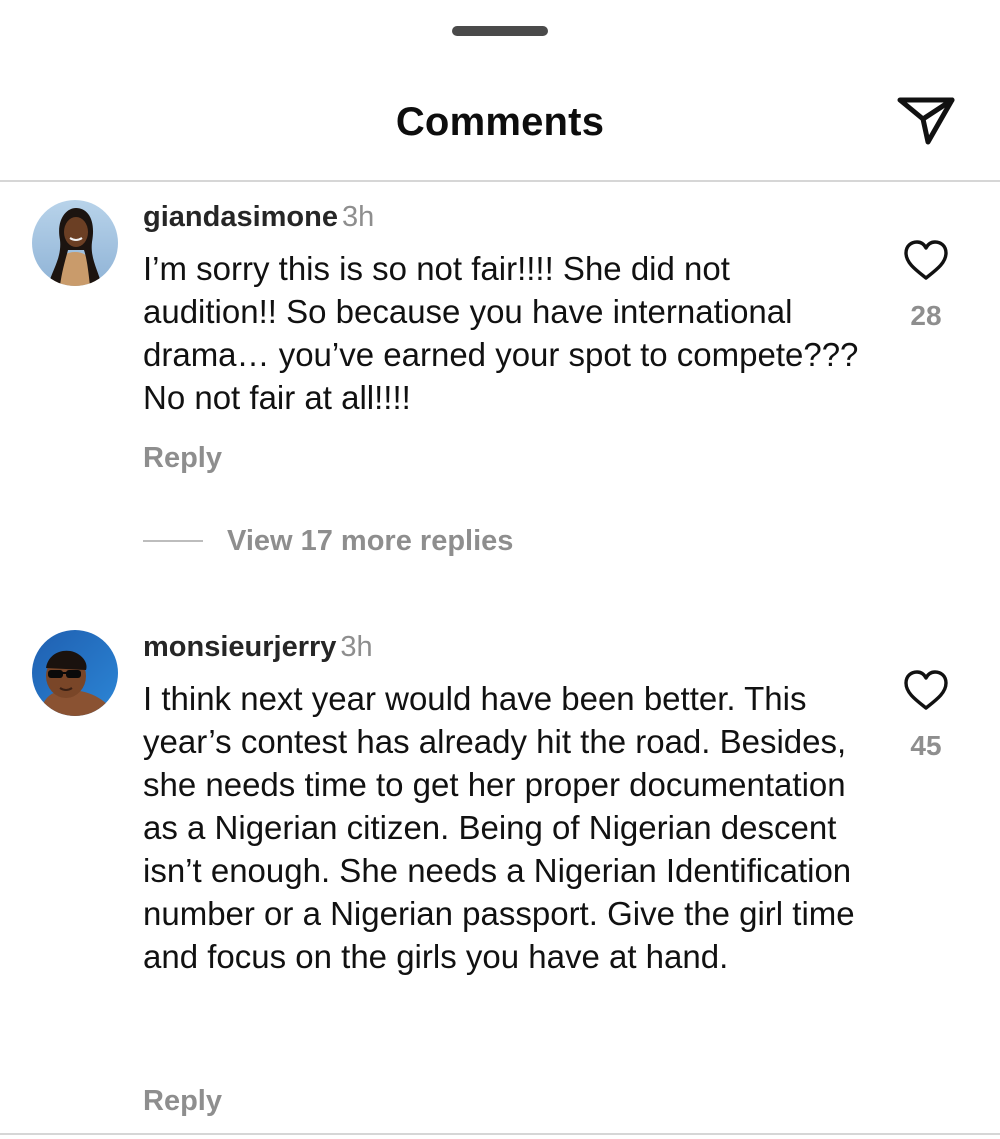 The image size is (1000, 1139). I want to click on share-button, so click(926, 122).